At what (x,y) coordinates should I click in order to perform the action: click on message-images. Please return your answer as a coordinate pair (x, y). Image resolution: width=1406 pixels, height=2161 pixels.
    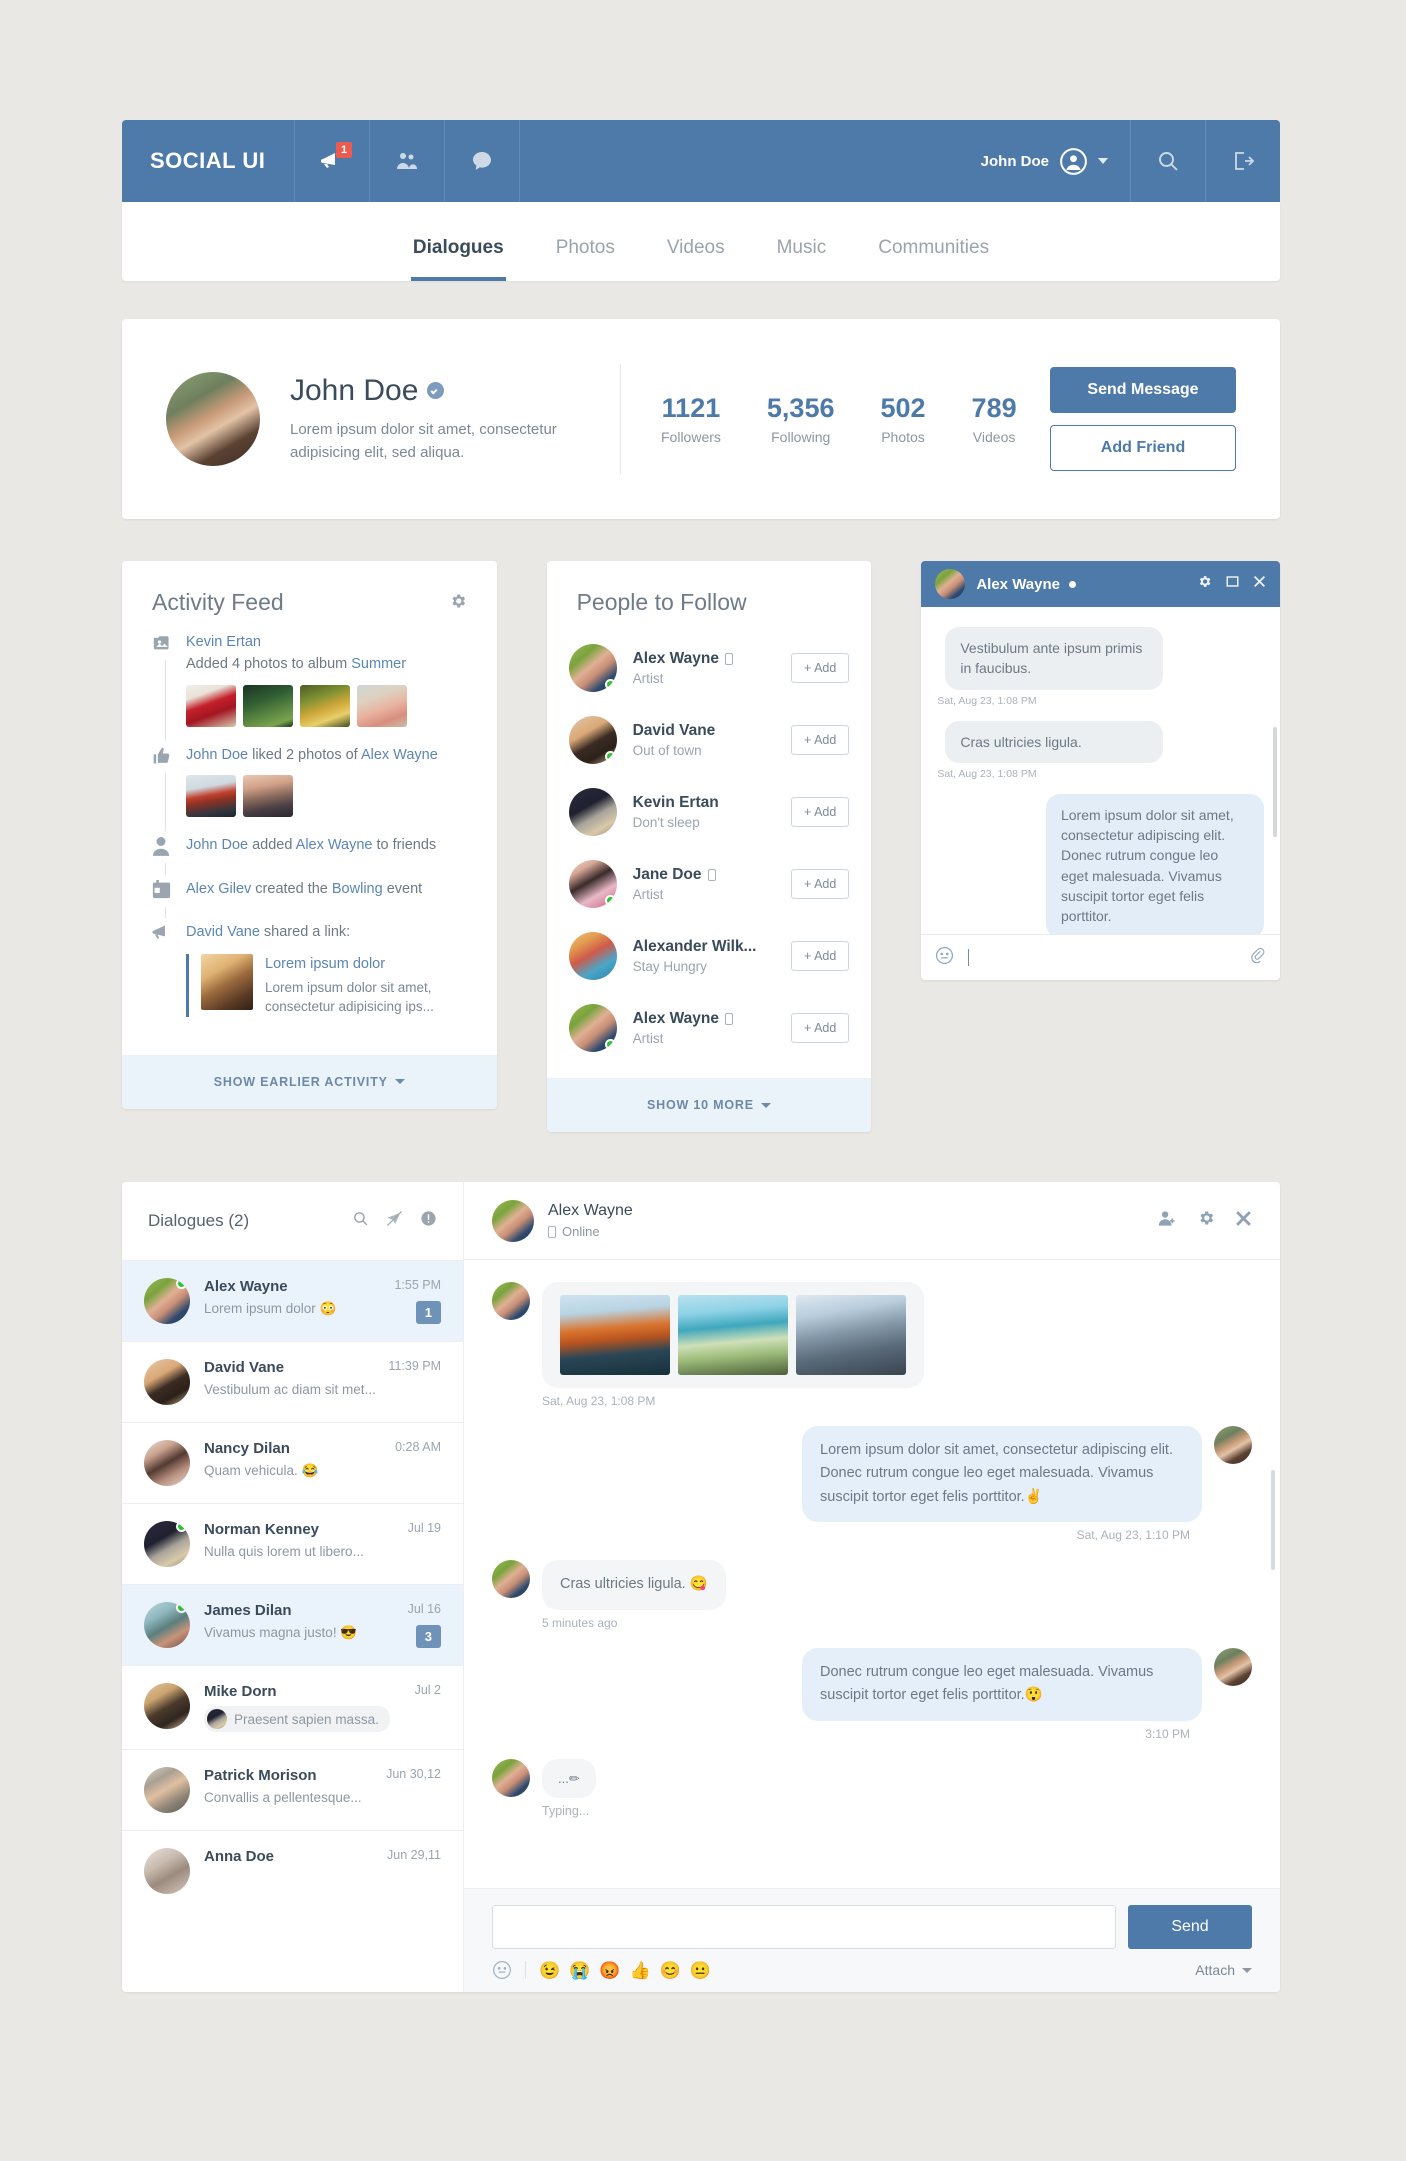
    Looking at the image, I should click on (733, 1335).